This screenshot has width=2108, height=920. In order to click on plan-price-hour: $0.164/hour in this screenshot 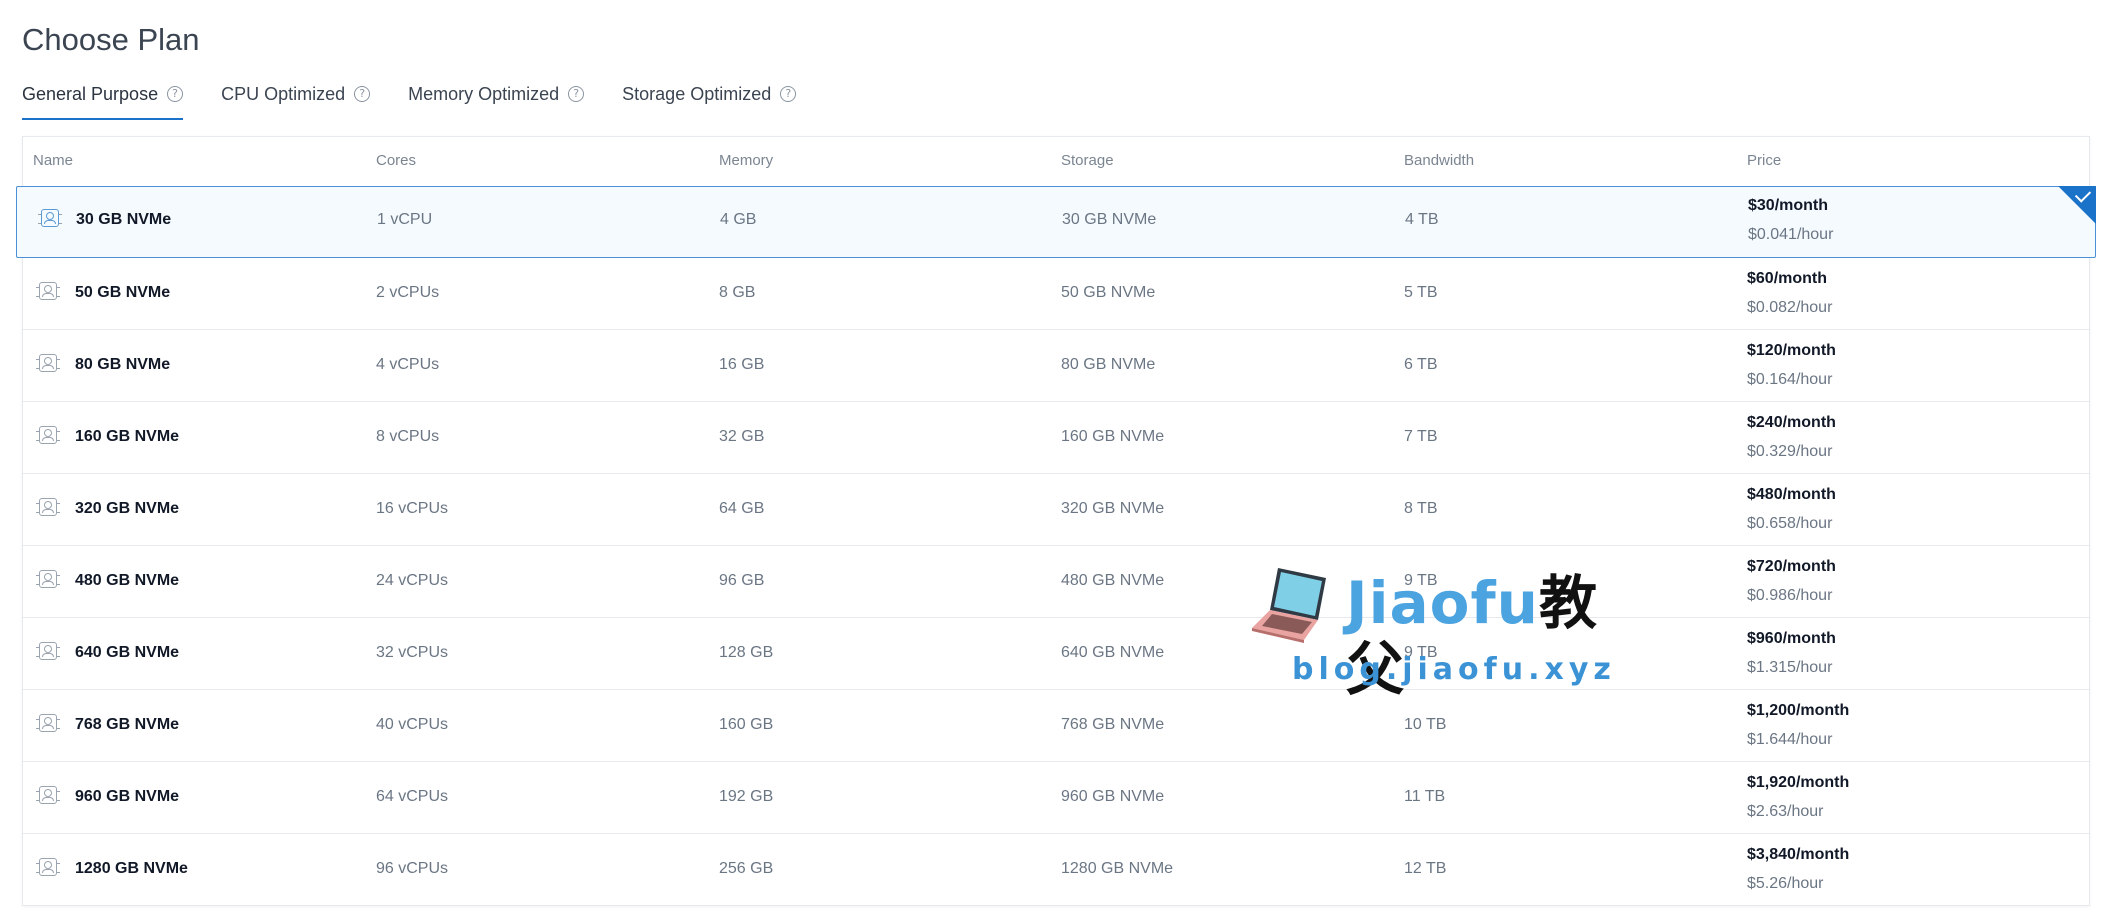, I will do `click(1790, 379)`.